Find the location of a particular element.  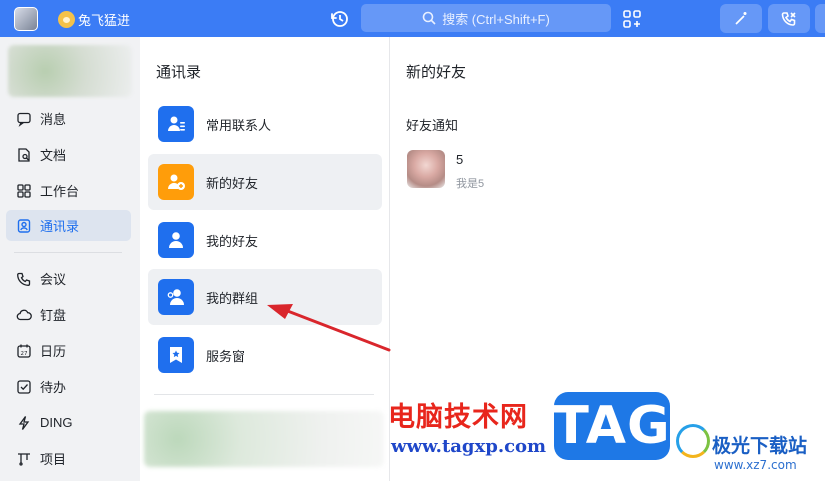

panel-title: 新的好友 is located at coordinates (436, 72).